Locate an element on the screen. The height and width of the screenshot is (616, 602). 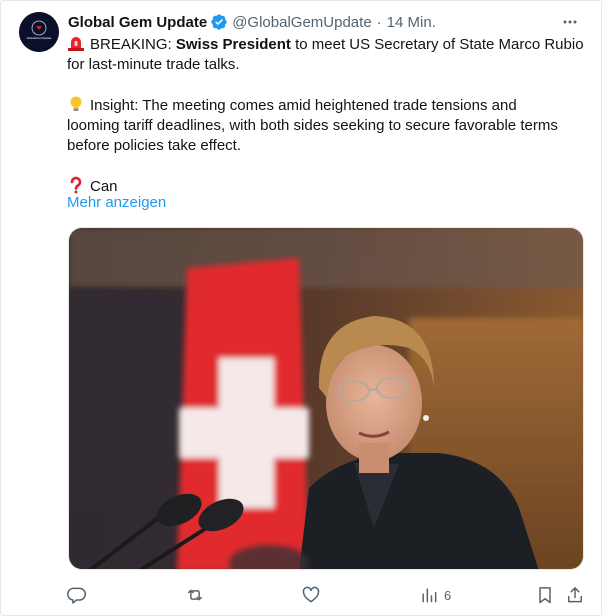
question-mark-icon is located at coordinates (76, 185).